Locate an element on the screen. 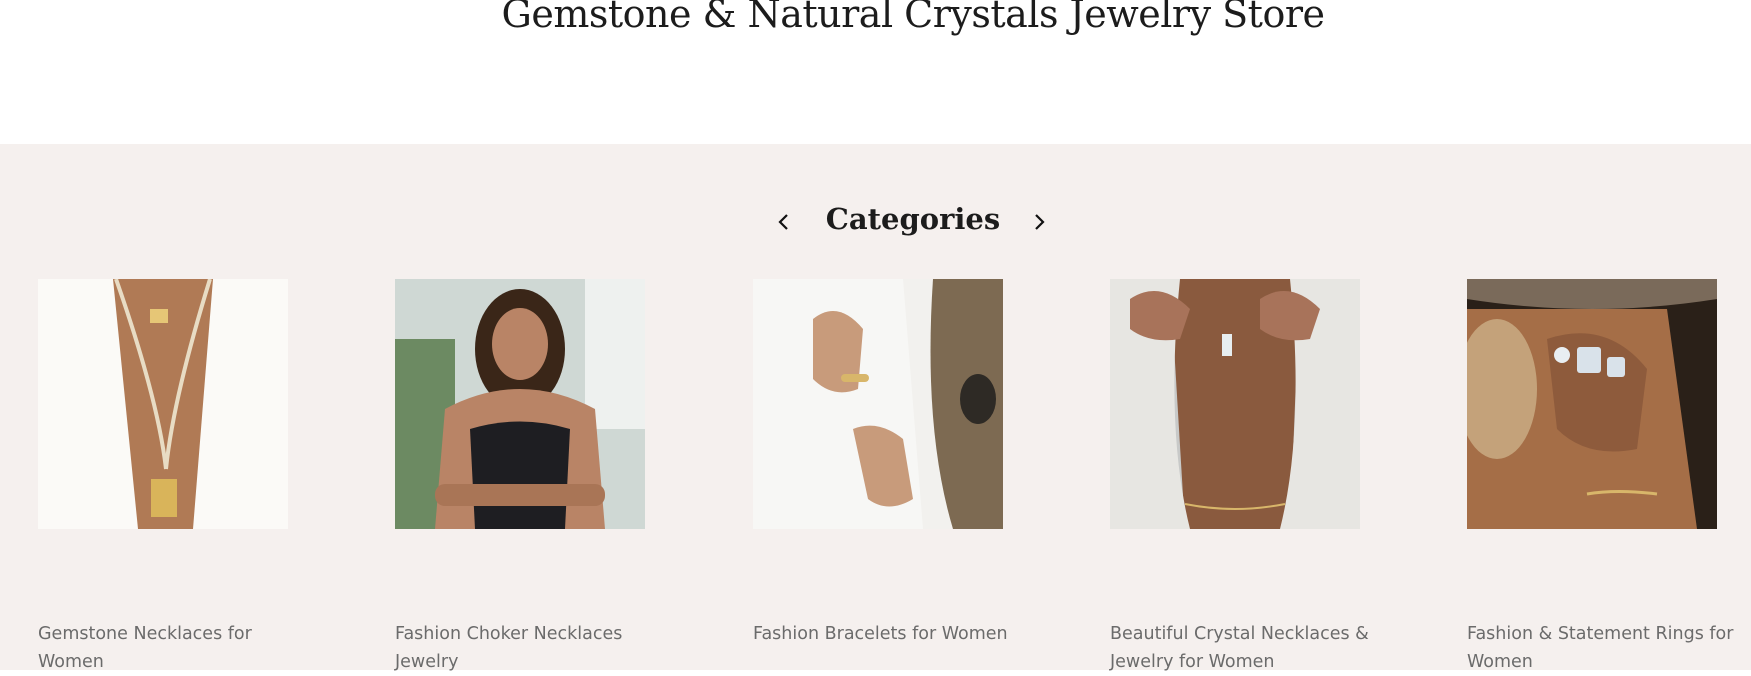 This screenshot has height=676, width=1751. chevron-right-icon is located at coordinates (1040, 222).